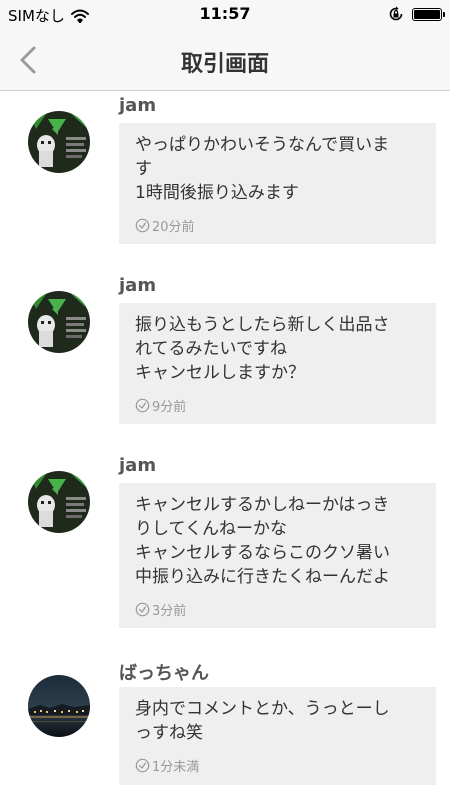  I want to click on message-text: 振り込もうとしたら新しく出品さ れてるみたいですね キャンセルしますか？, so click(262, 349).